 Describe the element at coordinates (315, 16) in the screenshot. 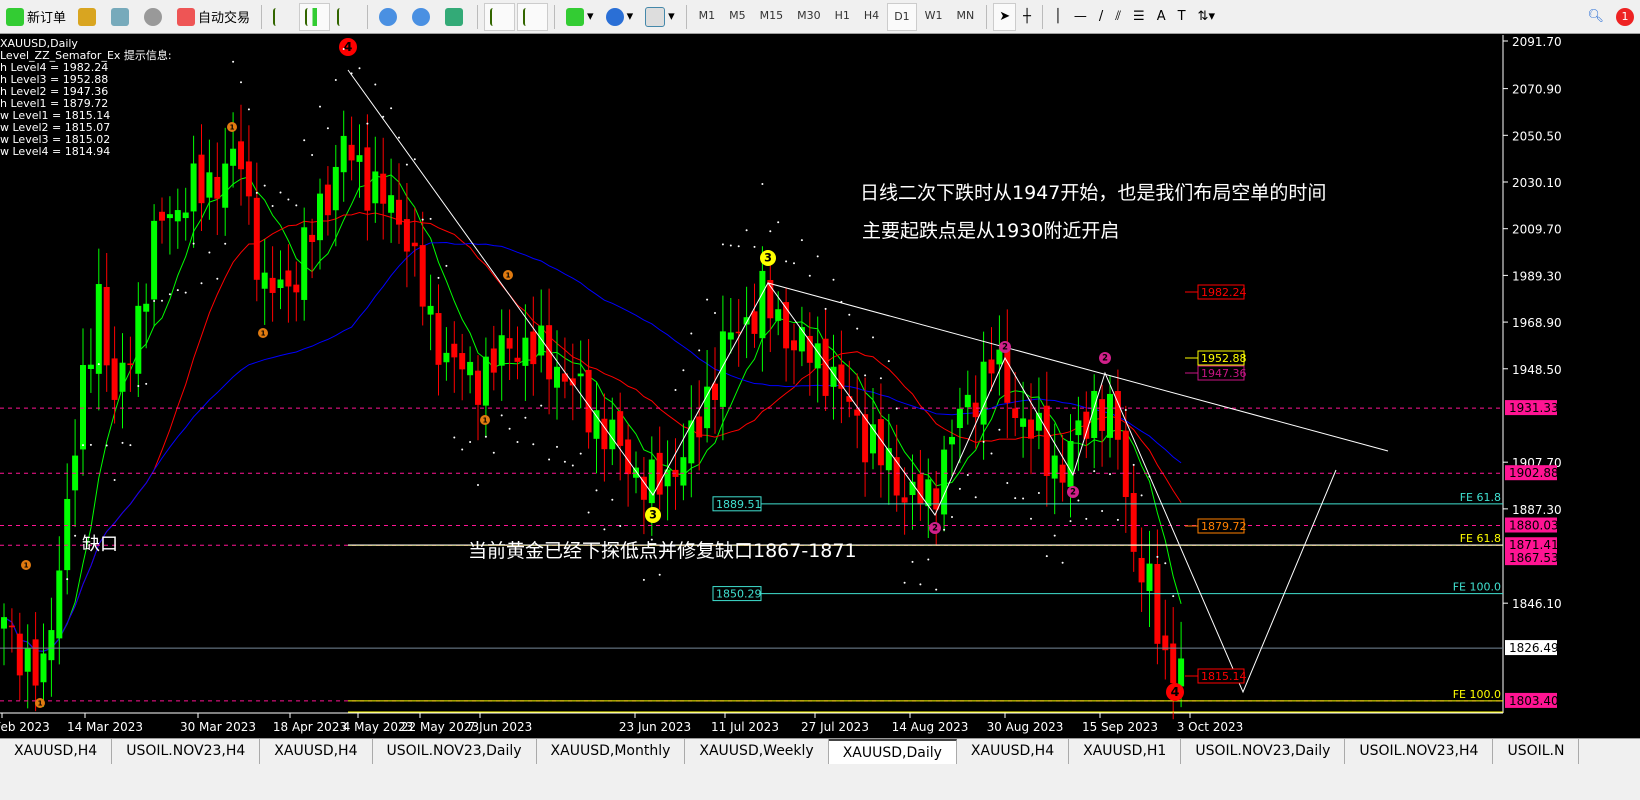

I see `candlestick-button` at that location.